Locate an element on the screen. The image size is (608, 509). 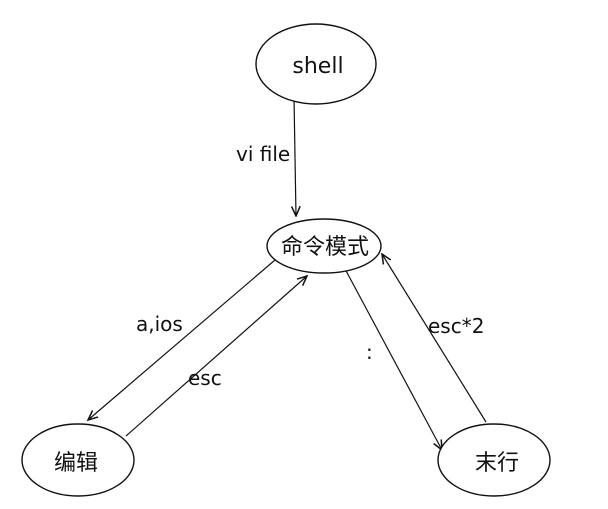
edge-shell-to-command is located at coordinates (295, 156).